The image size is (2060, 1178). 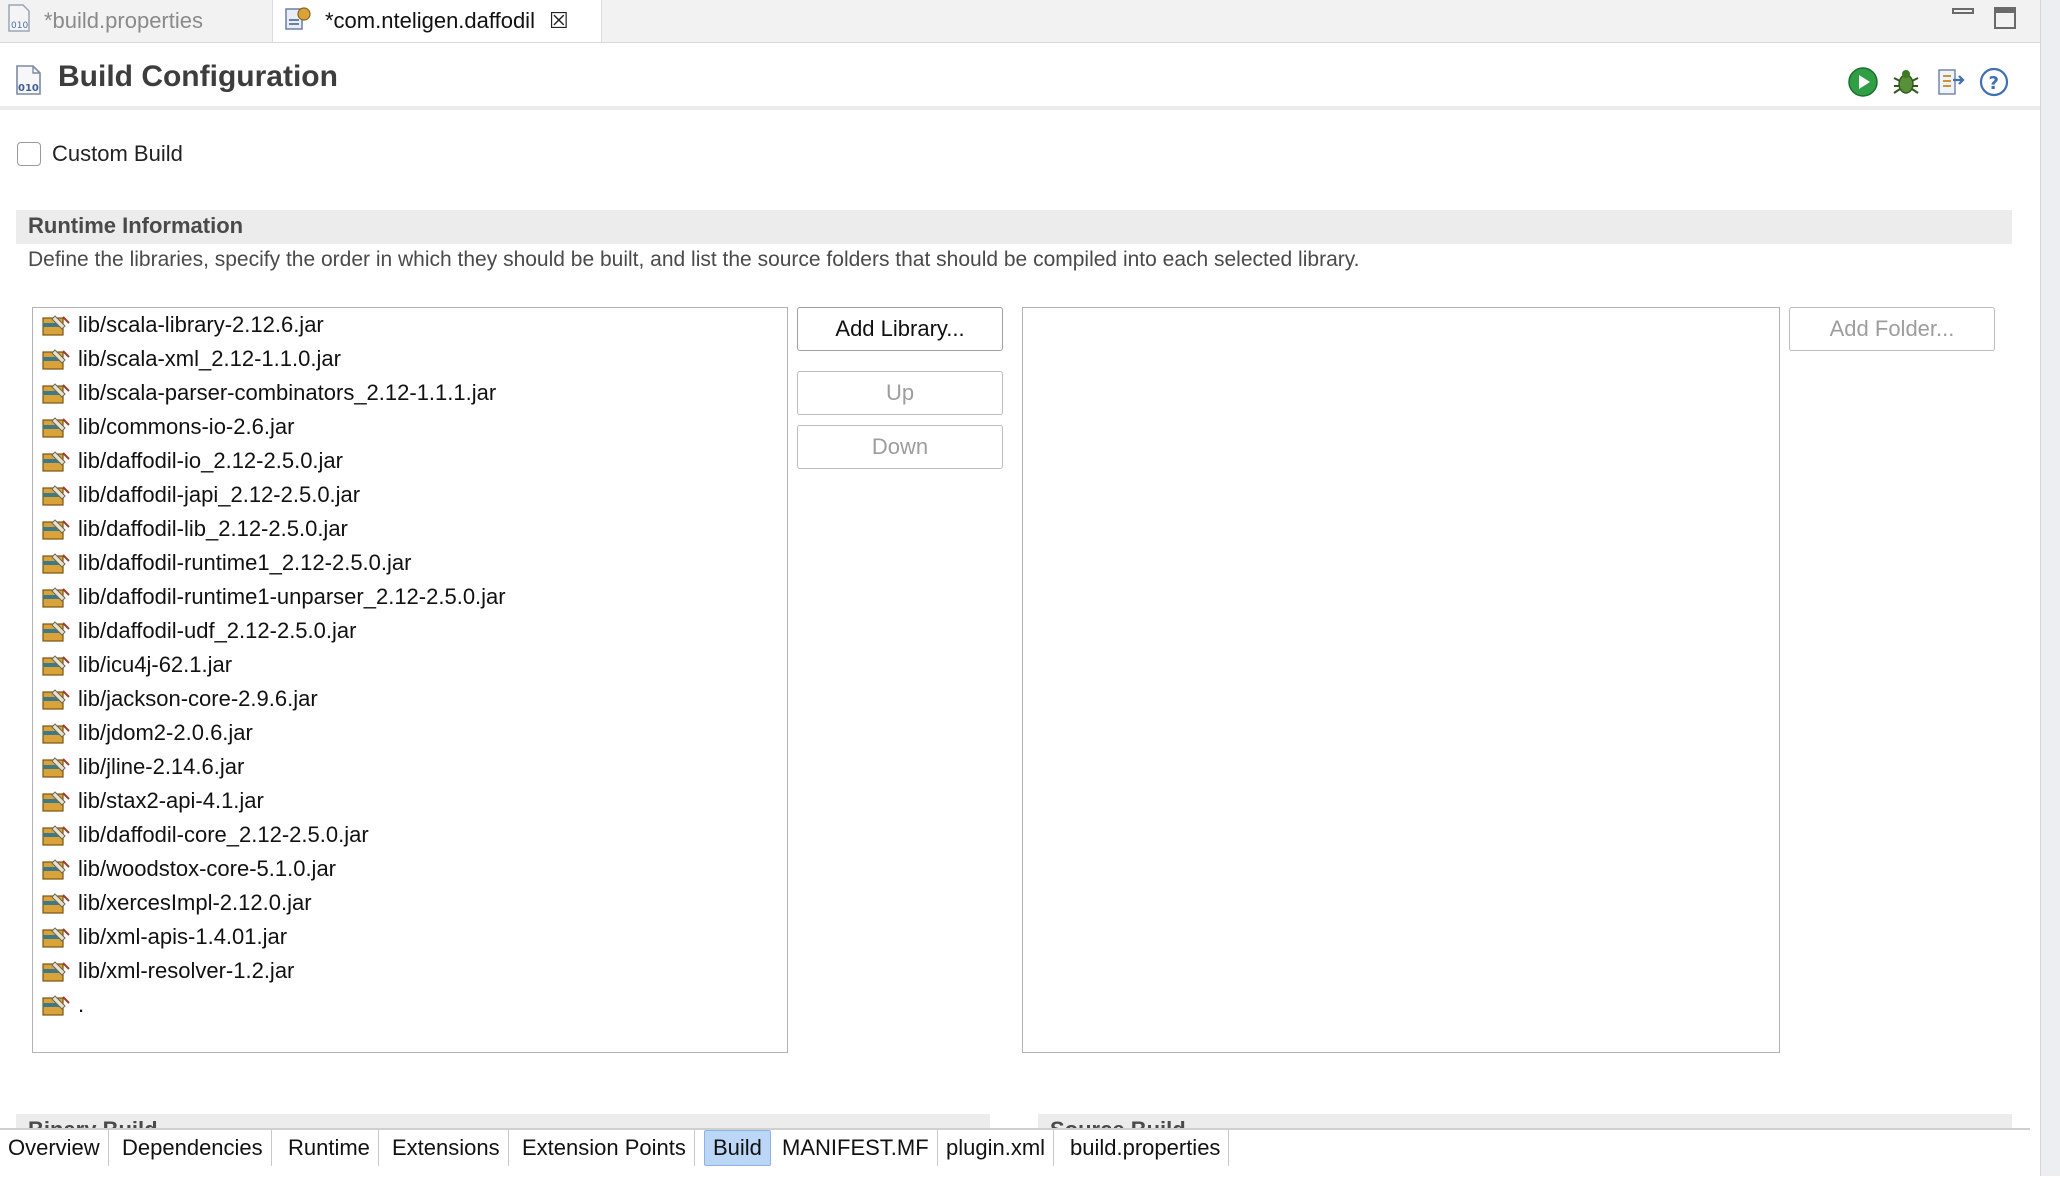 I want to click on maximize-icon, so click(x=2005, y=18).